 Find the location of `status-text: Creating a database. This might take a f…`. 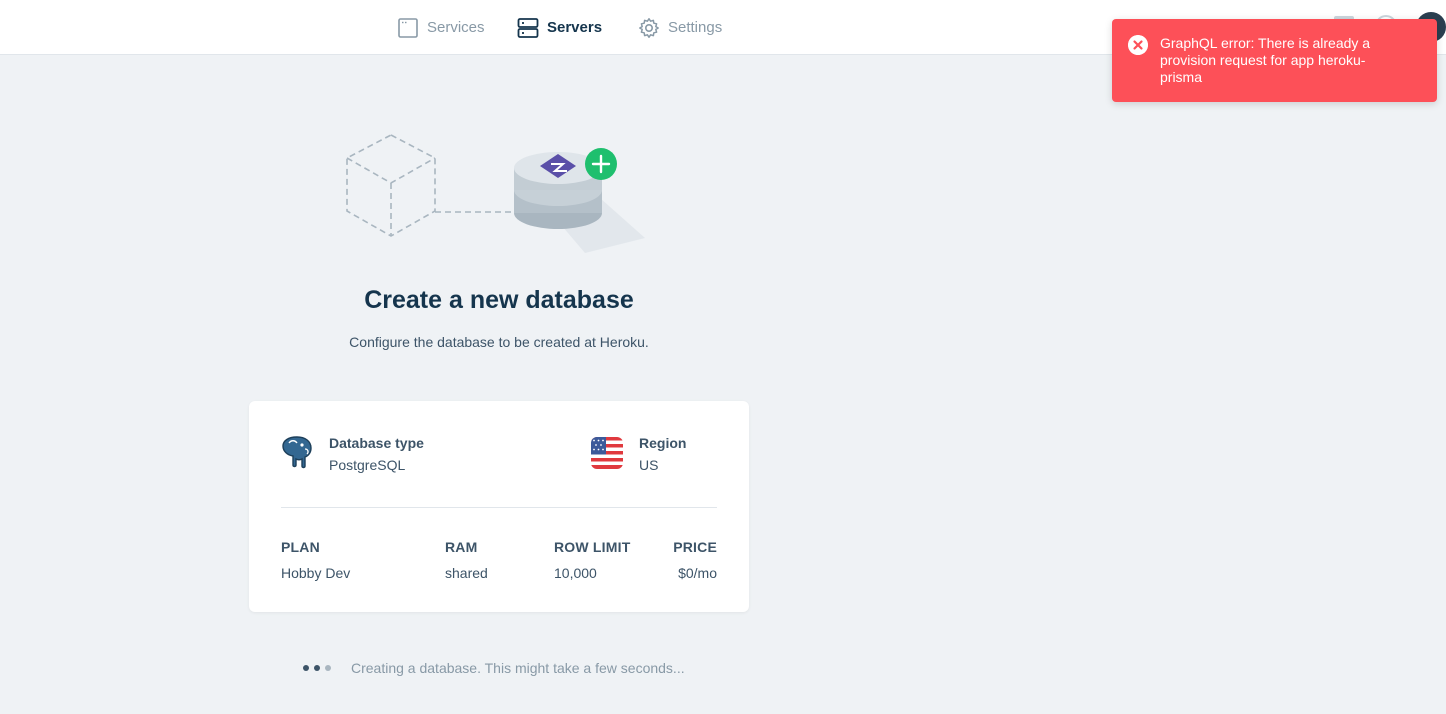

status-text: Creating a database. This might take a f… is located at coordinates (518, 668).